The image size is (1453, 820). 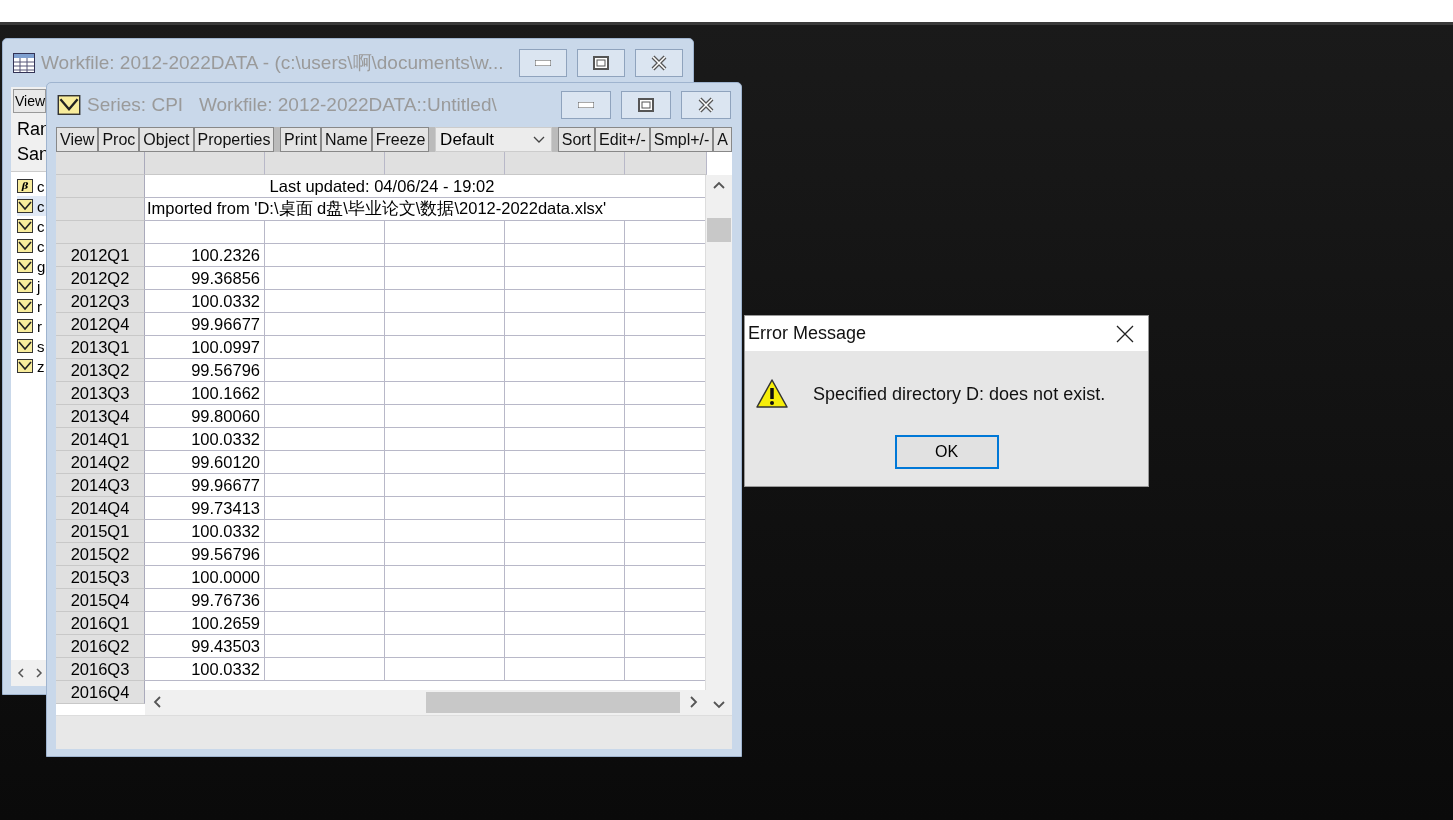 What do you see at coordinates (400, 139) in the screenshot?
I see `toolbar-button: Freeze` at bounding box center [400, 139].